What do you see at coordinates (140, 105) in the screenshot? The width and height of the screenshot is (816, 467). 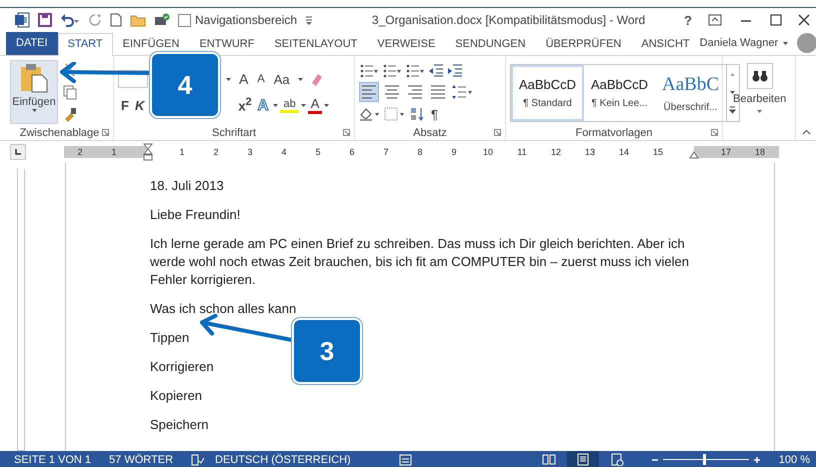 I see `italic-button: K` at bounding box center [140, 105].